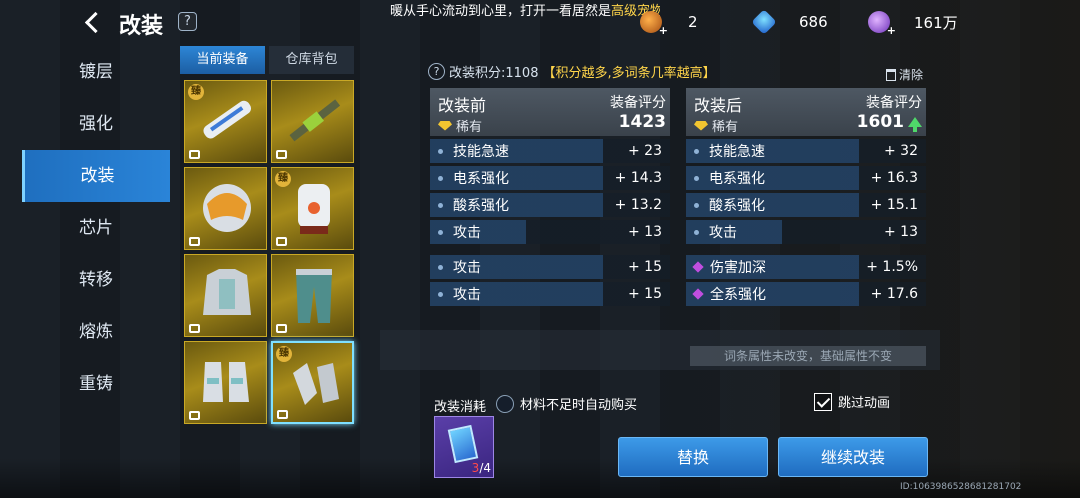  Describe the element at coordinates (312, 121) in the screenshot. I see `equipment-slot-rifle` at that location.